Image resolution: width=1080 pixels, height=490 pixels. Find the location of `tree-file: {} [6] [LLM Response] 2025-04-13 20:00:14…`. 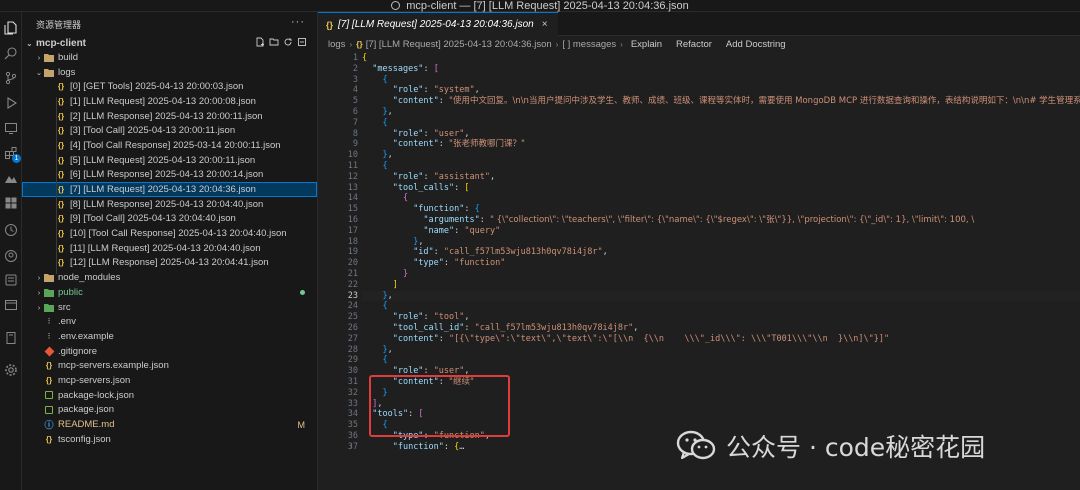

tree-file: {} [6] [LLM Response] 2025-04-13 20:00:14… is located at coordinates (169, 175).